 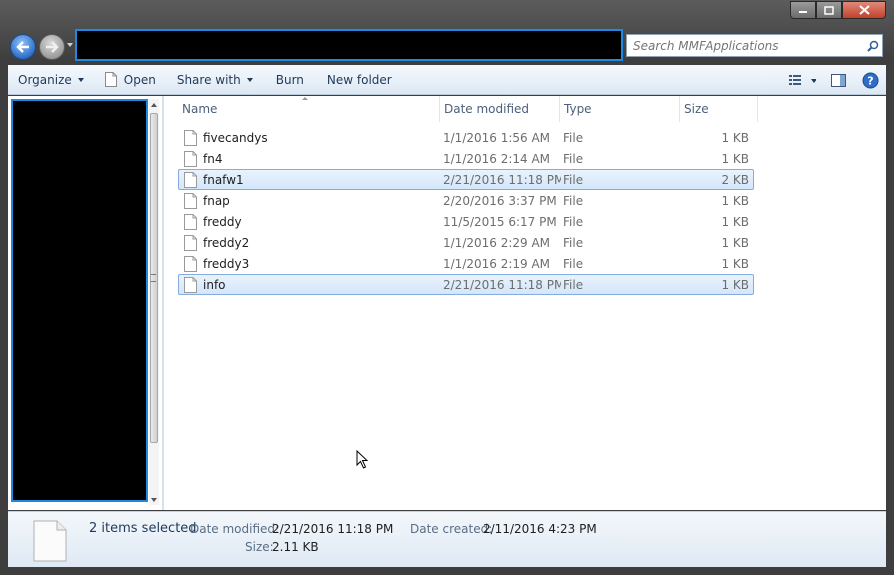 What do you see at coordinates (497, 242) in the screenshot?
I see `file-date-modified: 1/1/2016 2:29 AM` at bounding box center [497, 242].